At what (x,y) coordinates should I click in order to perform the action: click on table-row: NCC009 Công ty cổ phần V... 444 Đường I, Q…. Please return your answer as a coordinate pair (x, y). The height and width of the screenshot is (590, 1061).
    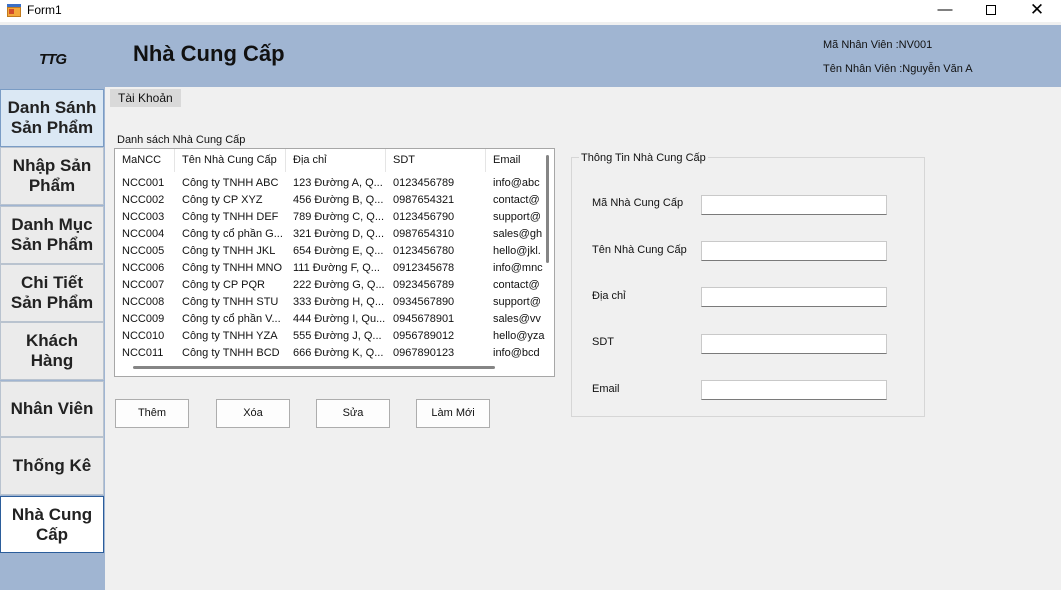
    Looking at the image, I should click on (334, 319).